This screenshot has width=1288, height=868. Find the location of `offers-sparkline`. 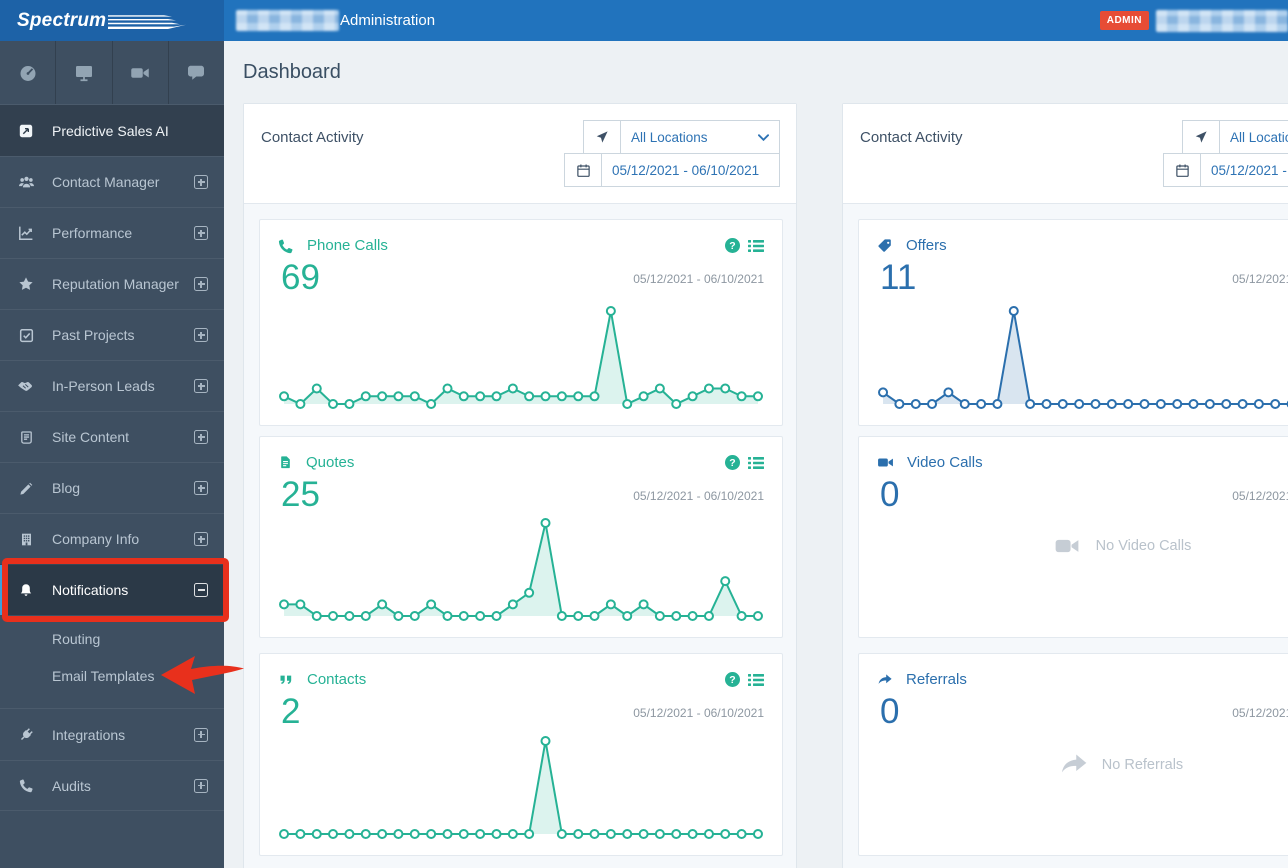

offers-sparkline is located at coordinates (1081, 357).